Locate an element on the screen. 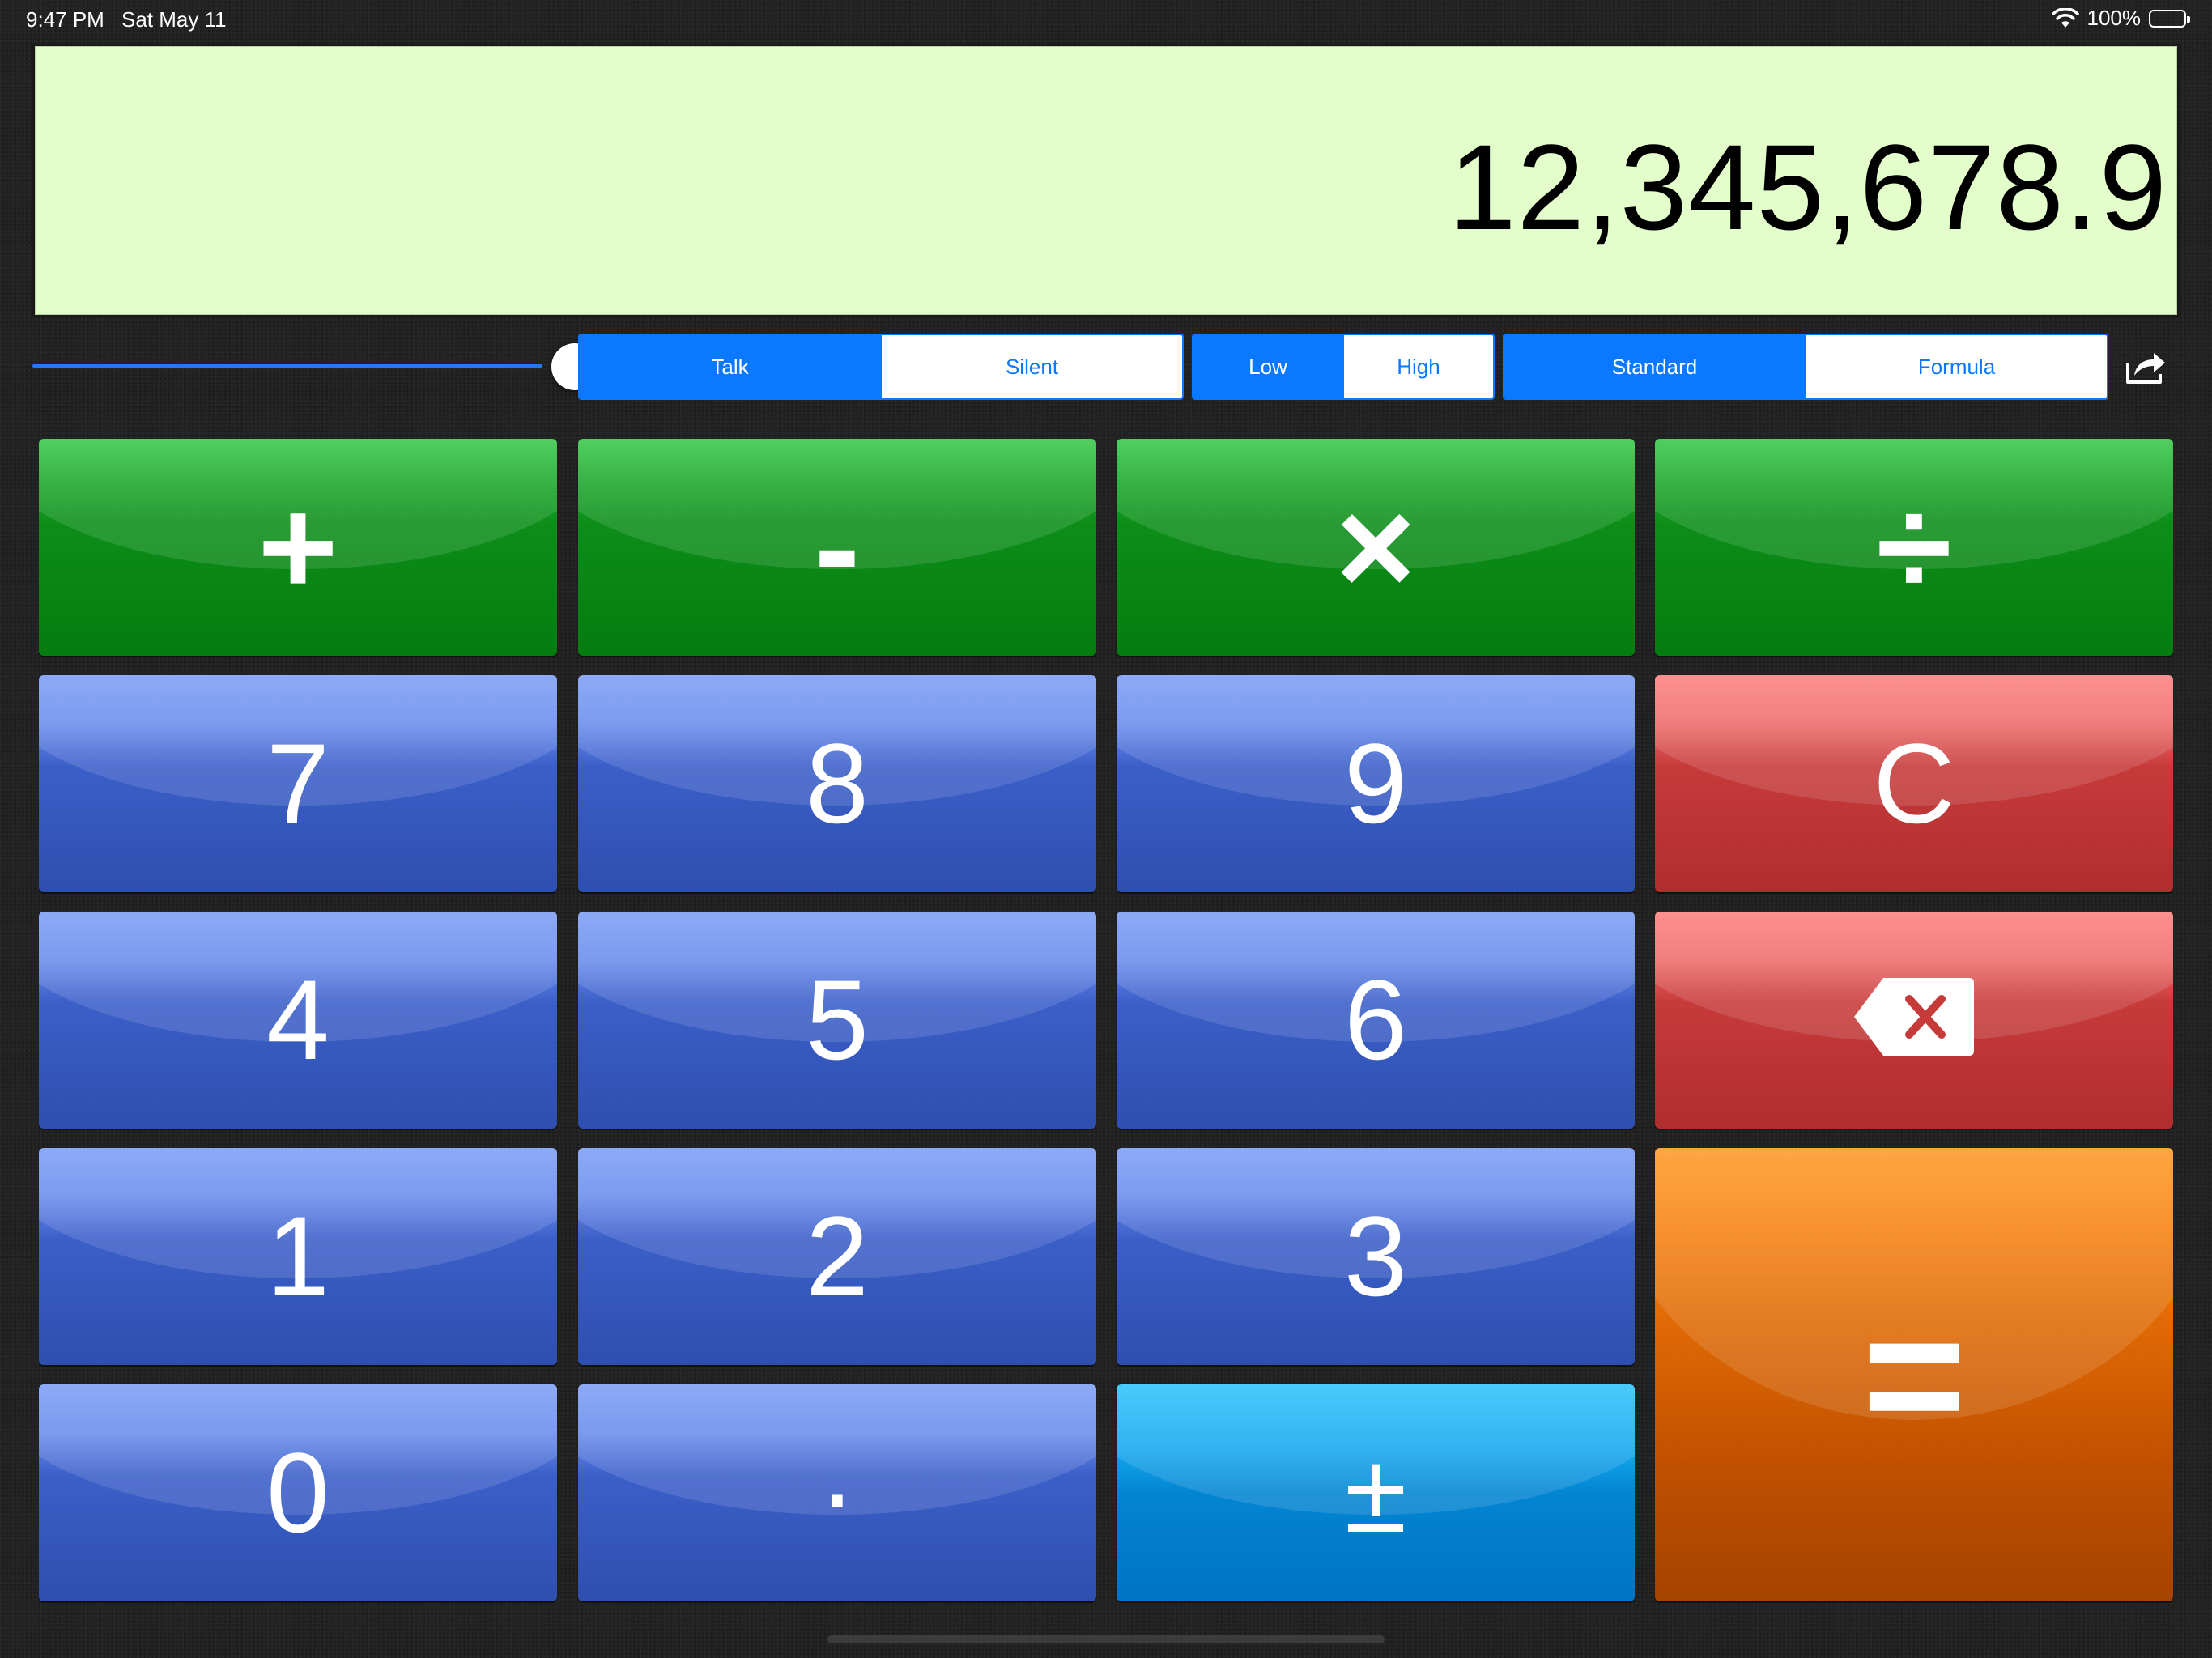  key-6-label: 6 is located at coordinates (1376, 1019).